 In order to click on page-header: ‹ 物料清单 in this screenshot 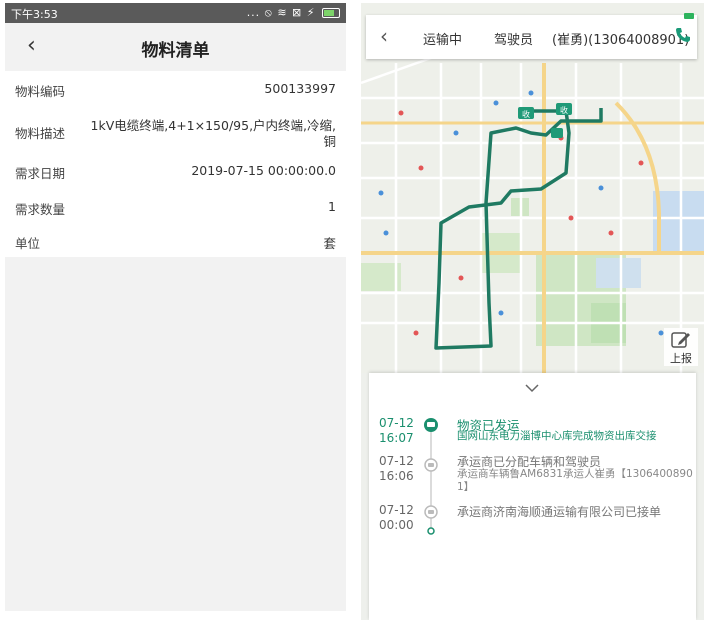, I will do `click(175, 47)`.